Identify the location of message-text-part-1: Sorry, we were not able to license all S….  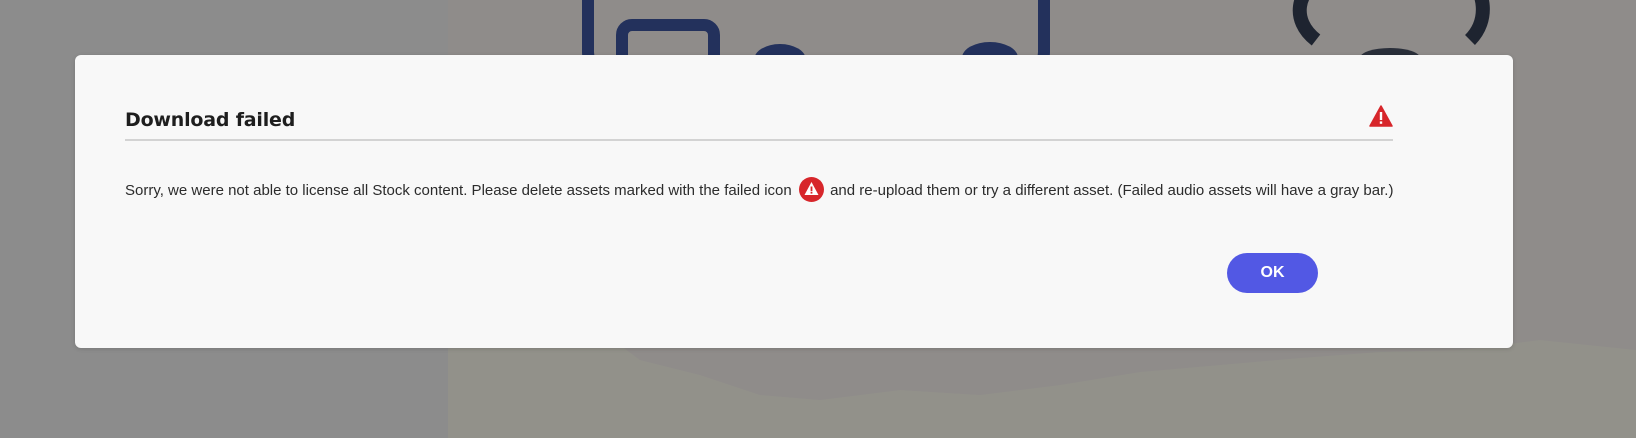
(458, 190).